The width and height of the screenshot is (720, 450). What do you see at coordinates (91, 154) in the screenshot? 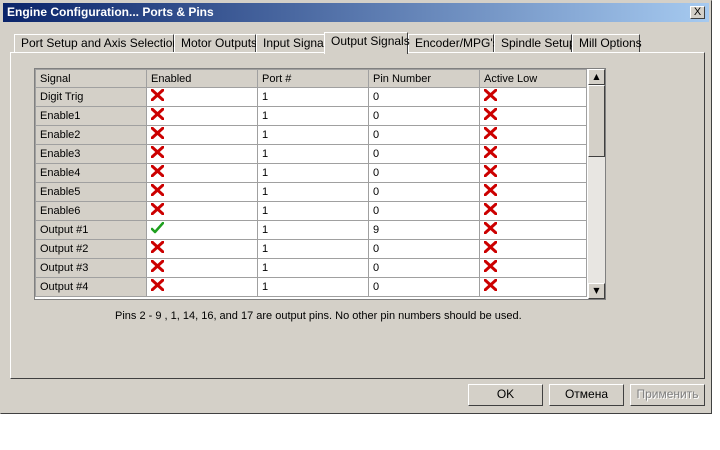
I see `signal-cell: Enable3` at bounding box center [91, 154].